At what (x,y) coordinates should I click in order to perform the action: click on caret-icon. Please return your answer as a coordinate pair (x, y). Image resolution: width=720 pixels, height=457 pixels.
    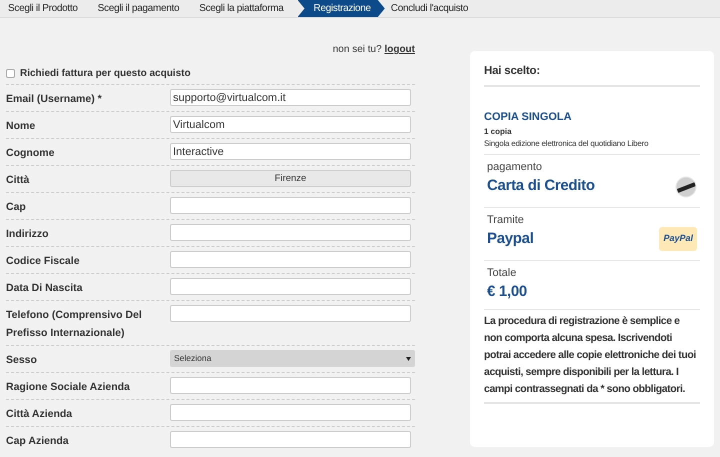
    Looking at the image, I should click on (408, 359).